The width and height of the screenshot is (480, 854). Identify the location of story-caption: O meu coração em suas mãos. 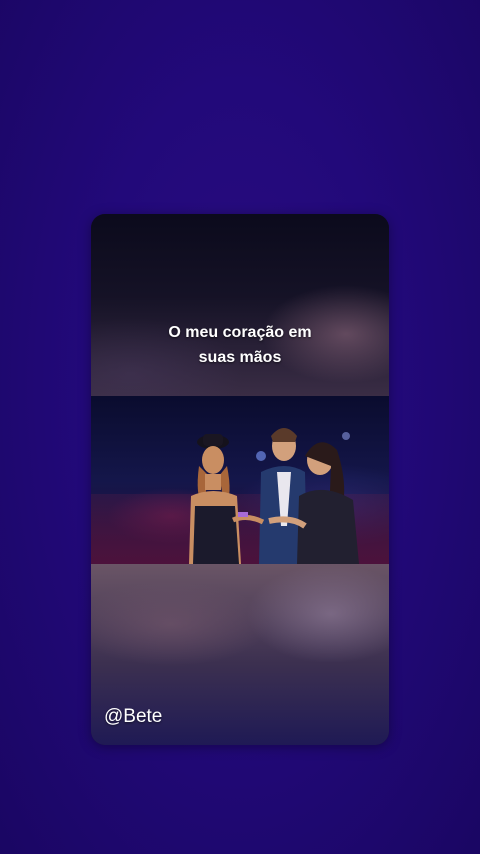
(240, 345).